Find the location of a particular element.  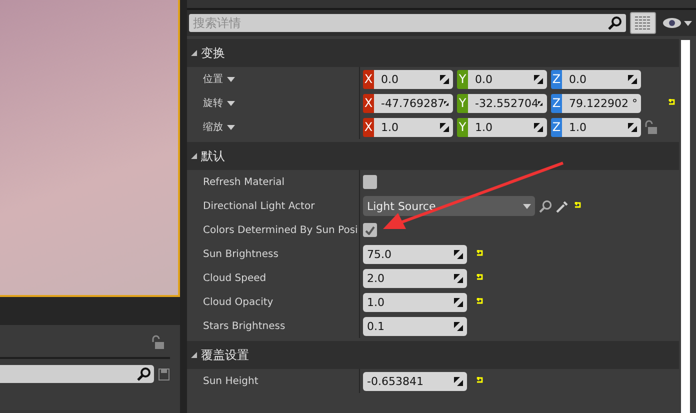

property-label: Refresh Material is located at coordinates (244, 182).